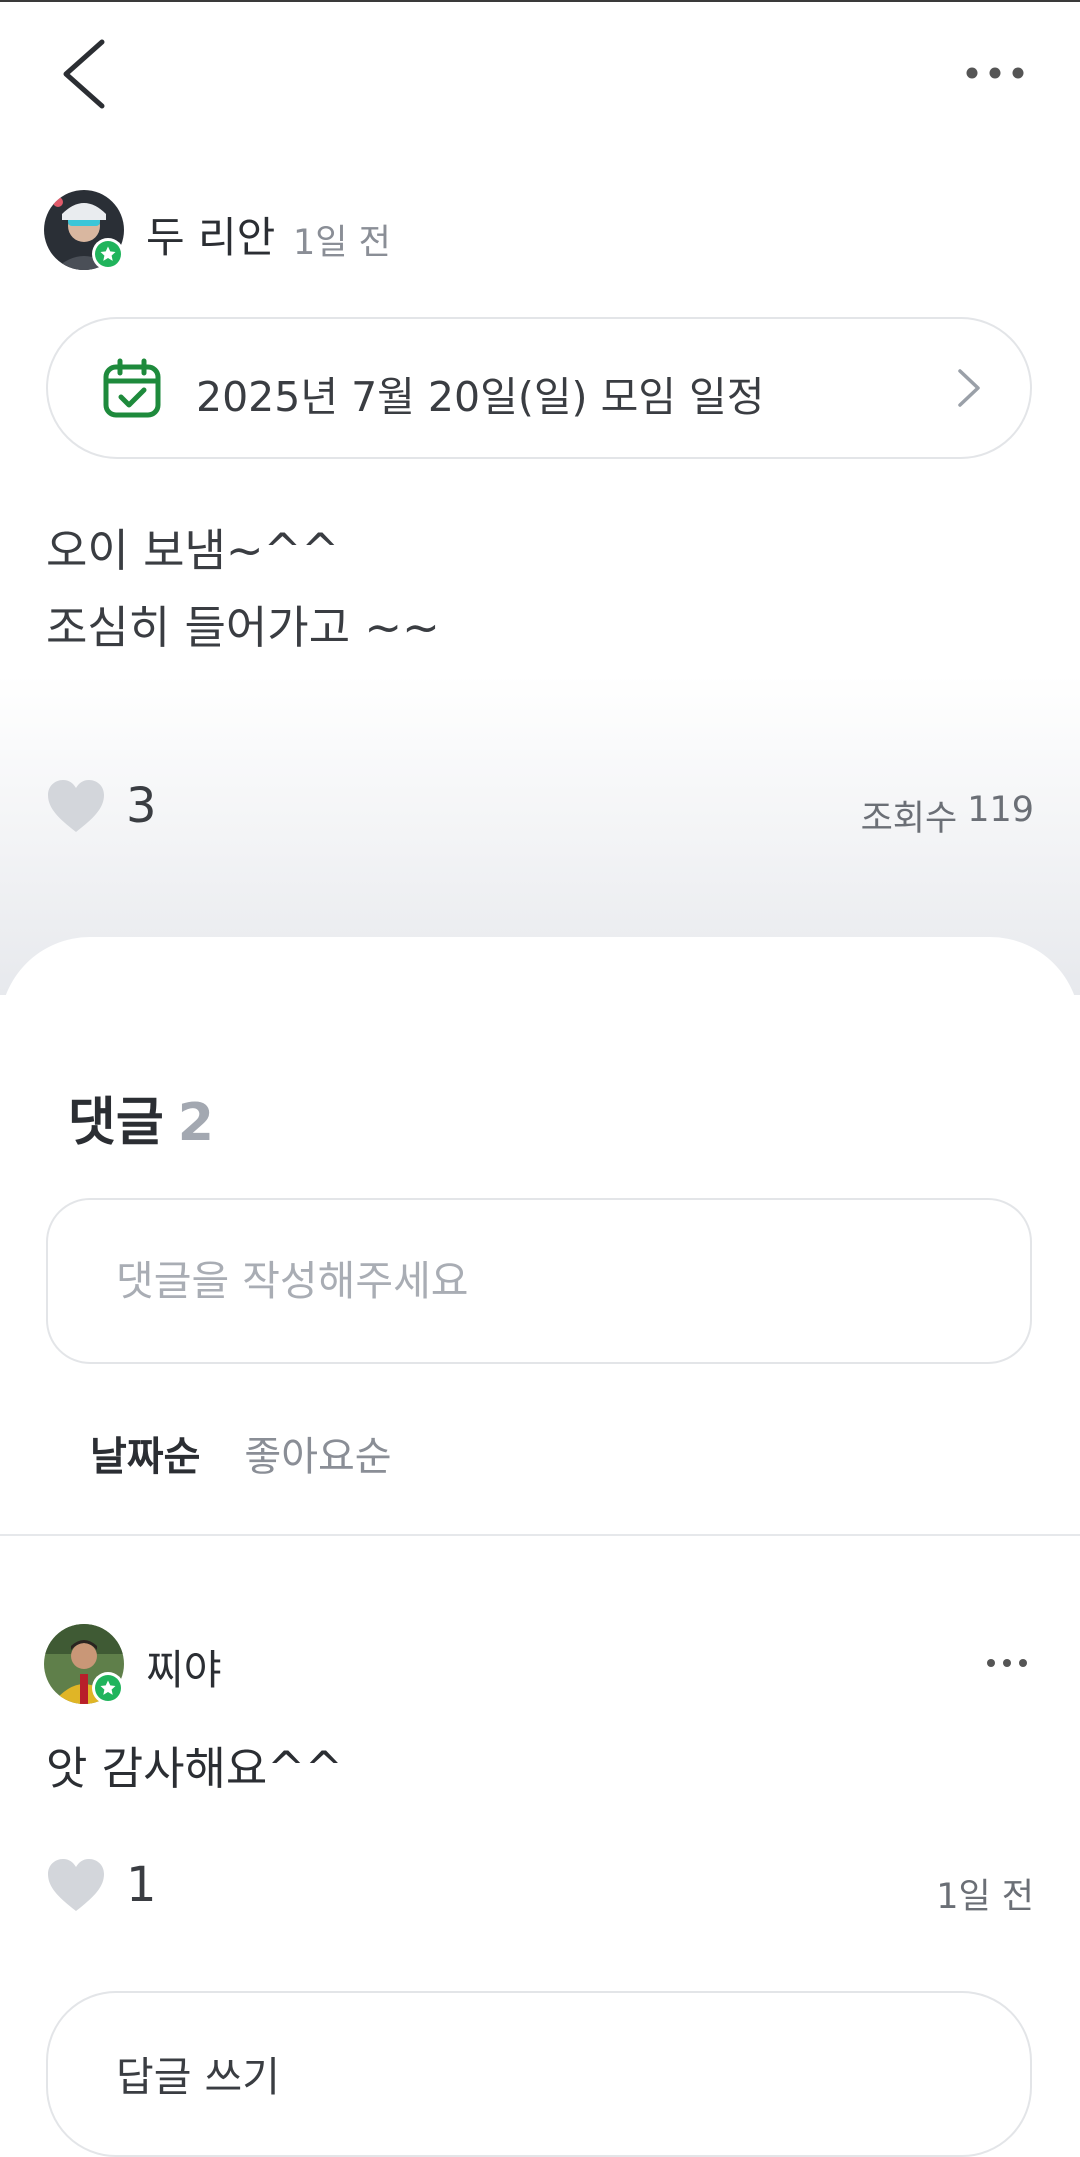 This screenshot has width=1080, height=2157. I want to click on comments-title: 댓글 2, so click(141, 1117).